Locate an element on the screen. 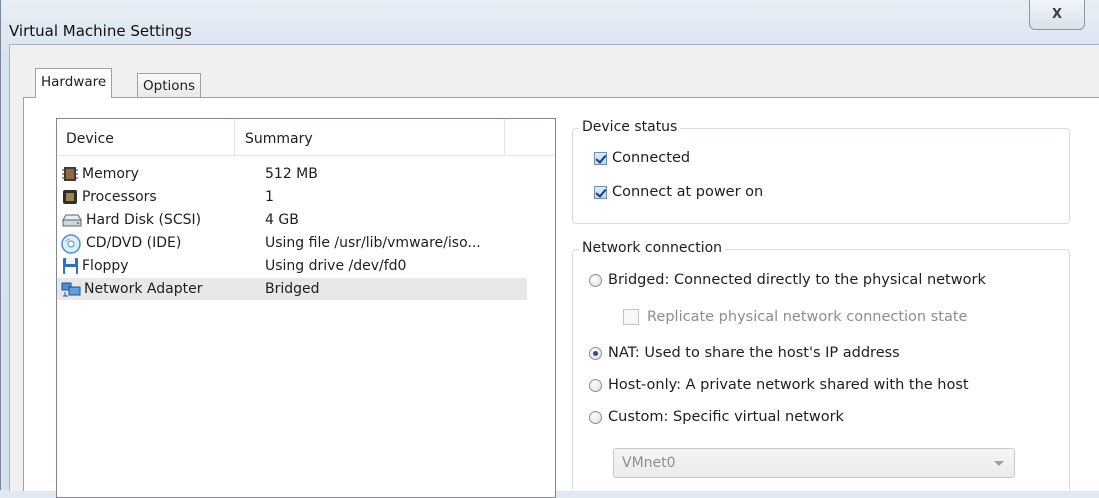  column-header-summary-label: Summary is located at coordinates (279, 139).